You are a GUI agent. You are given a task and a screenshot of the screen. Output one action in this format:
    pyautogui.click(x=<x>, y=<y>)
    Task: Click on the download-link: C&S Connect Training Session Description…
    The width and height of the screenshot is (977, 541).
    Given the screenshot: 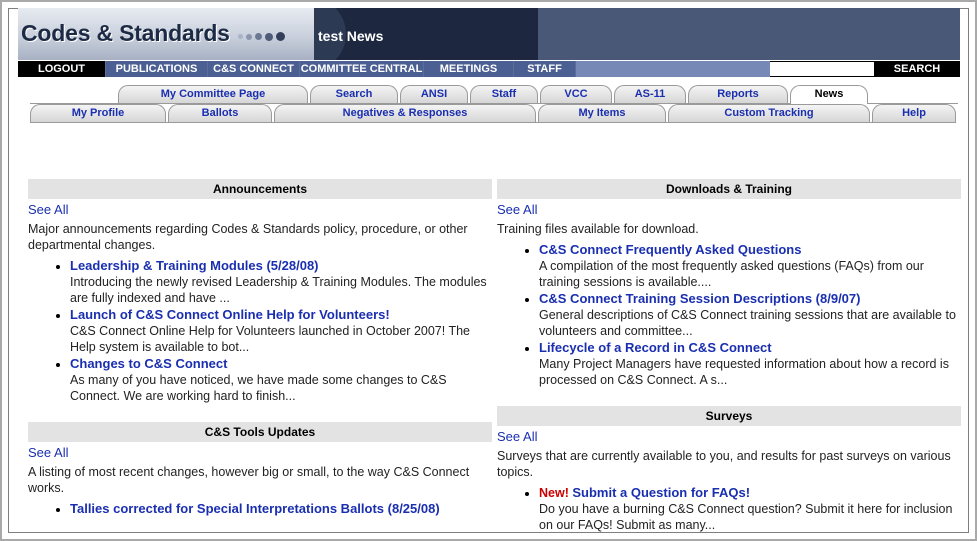 What is the action you would take?
    pyautogui.click(x=699, y=298)
    